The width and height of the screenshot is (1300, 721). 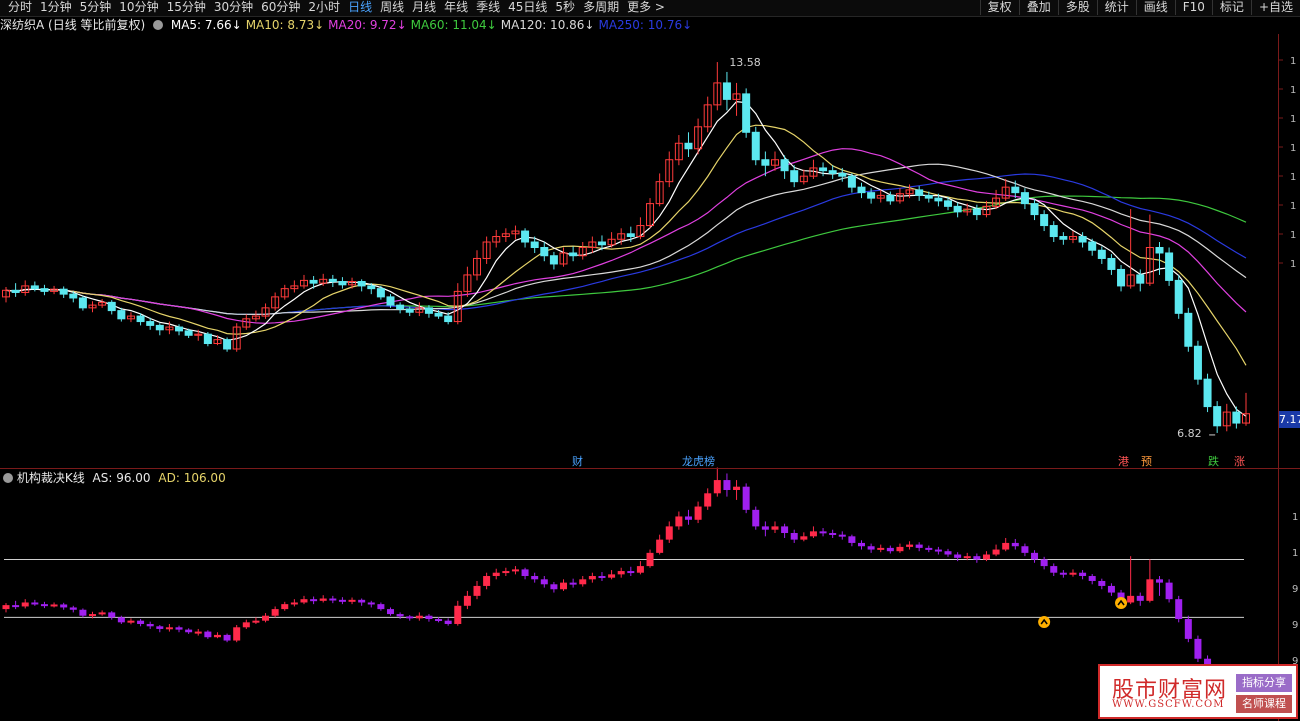 I want to click on panel-divider, so click(x=650, y=468).